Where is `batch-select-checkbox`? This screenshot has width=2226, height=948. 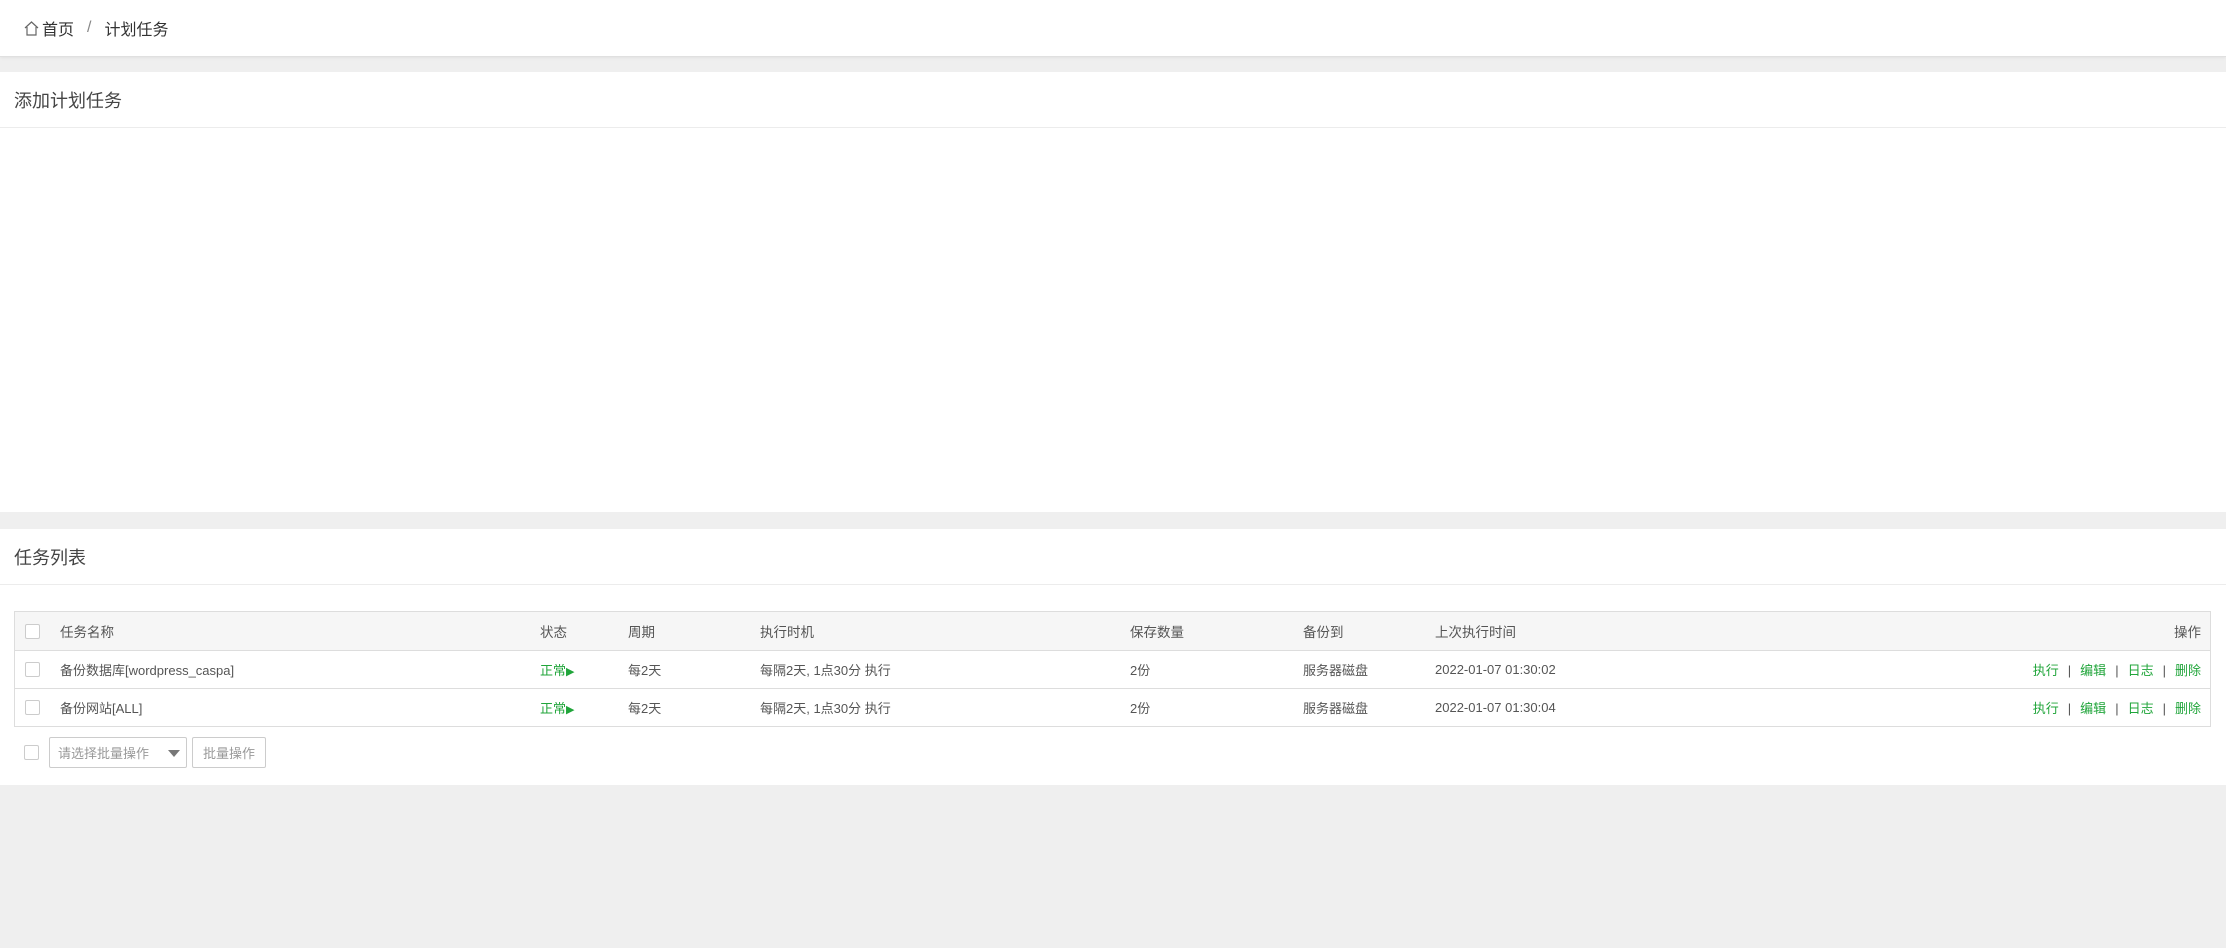 batch-select-checkbox is located at coordinates (31, 752).